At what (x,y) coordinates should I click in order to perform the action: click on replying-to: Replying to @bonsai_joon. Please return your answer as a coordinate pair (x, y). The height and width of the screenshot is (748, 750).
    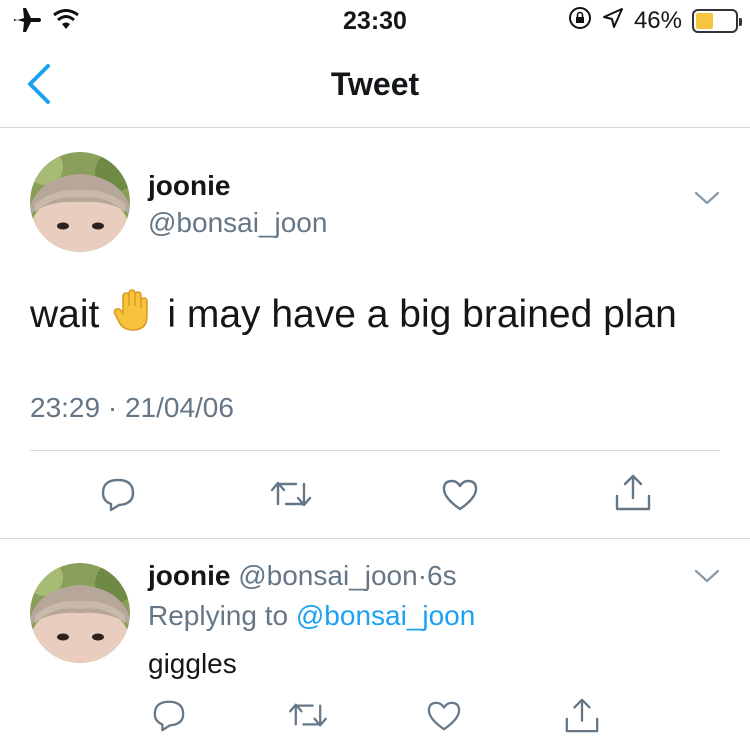
    Looking at the image, I should click on (311, 616).